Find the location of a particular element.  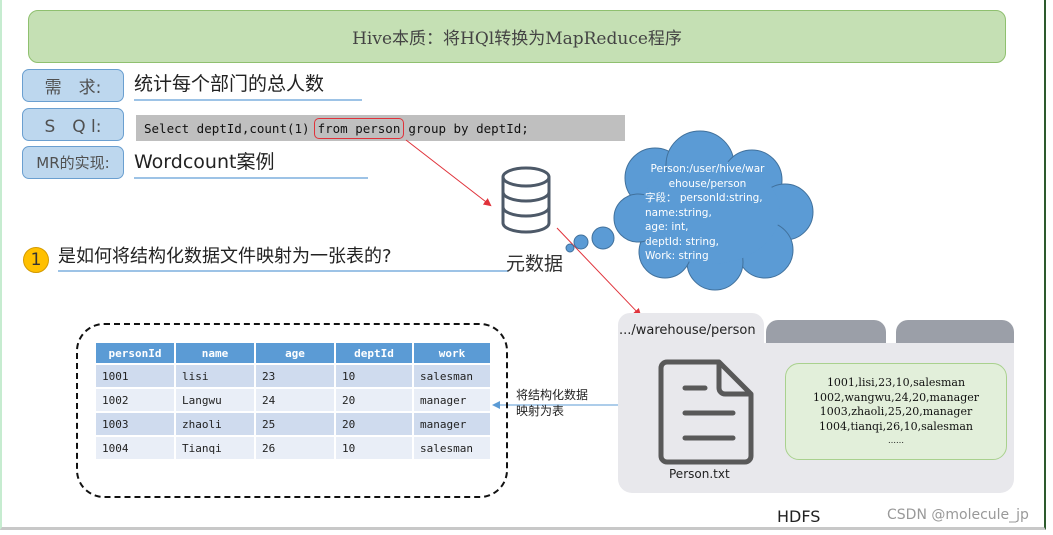

file-content-line: 1003,zhaoli,25,20,manager is located at coordinates (896, 411).